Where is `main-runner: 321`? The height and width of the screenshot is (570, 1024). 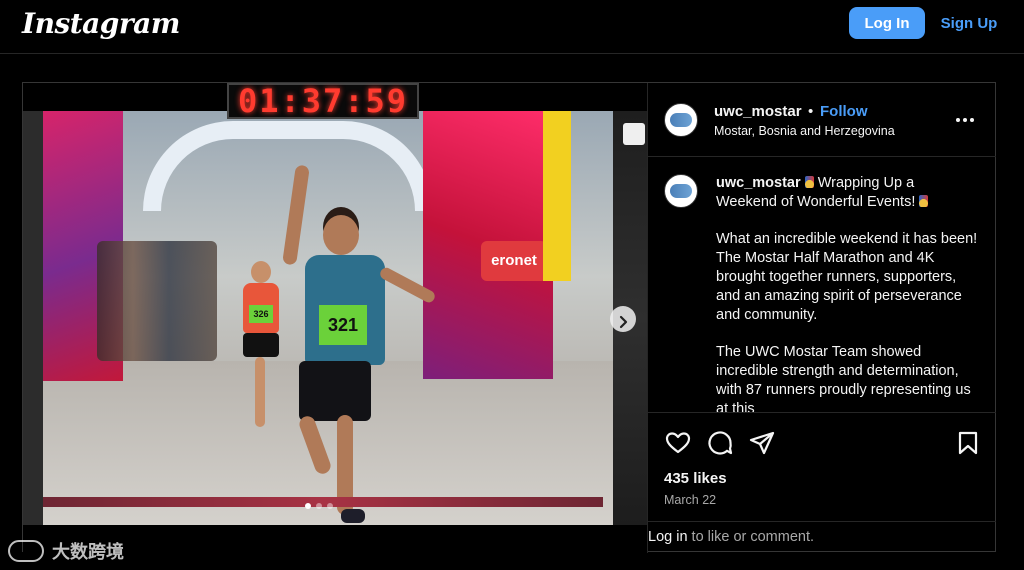 main-runner: 321 is located at coordinates (359, 344).